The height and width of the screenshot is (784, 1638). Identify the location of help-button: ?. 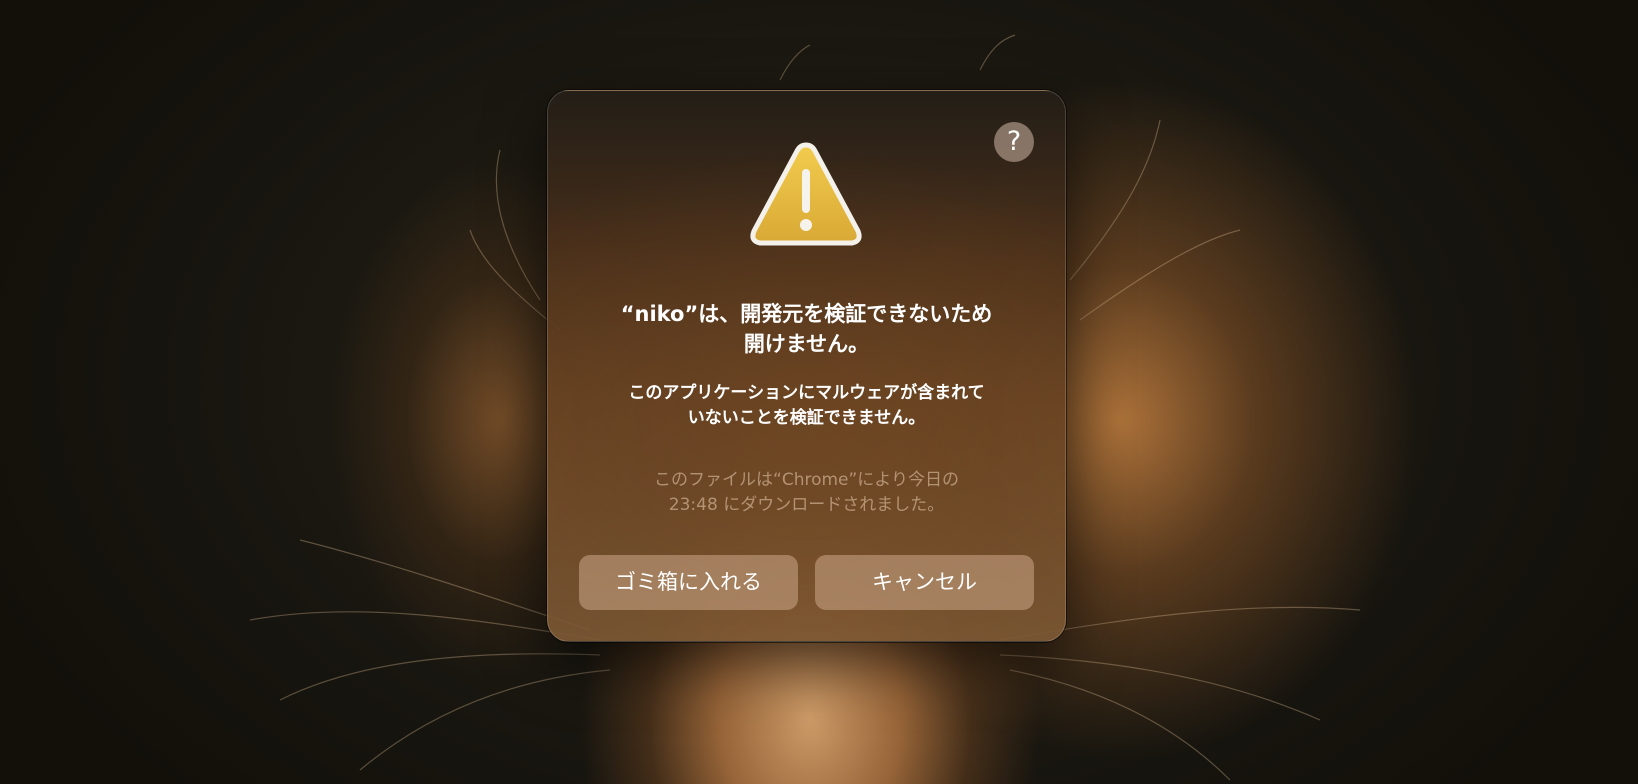
(1014, 142).